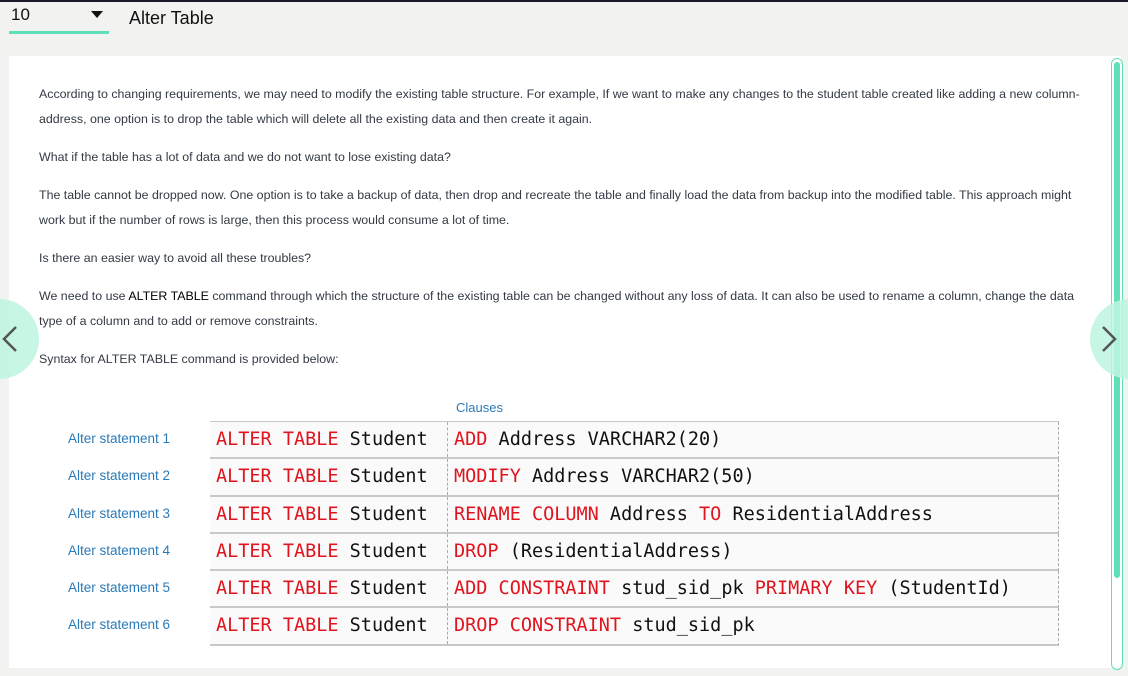  I want to click on sql-token: (ResidentialAddress), so click(615, 551).